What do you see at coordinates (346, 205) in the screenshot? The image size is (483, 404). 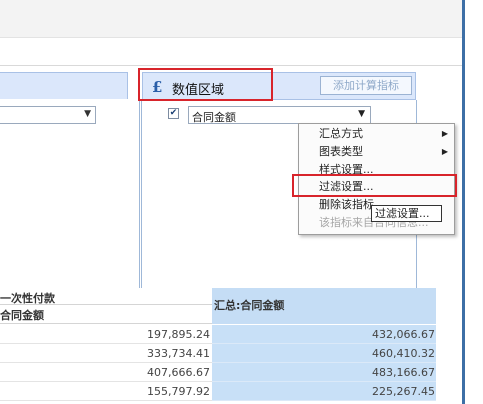 I see `menu-item-delete-metric: 删除该指标` at bounding box center [346, 205].